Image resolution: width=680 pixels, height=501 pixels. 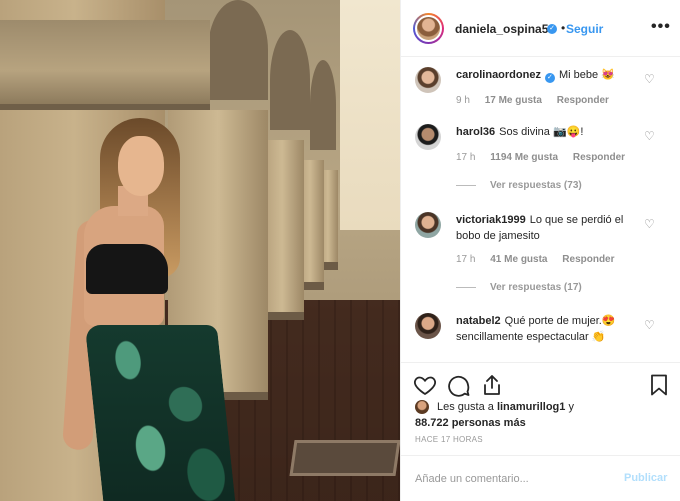 I want to click on view-replies-button: Ver respuestas (73), so click(x=519, y=185).